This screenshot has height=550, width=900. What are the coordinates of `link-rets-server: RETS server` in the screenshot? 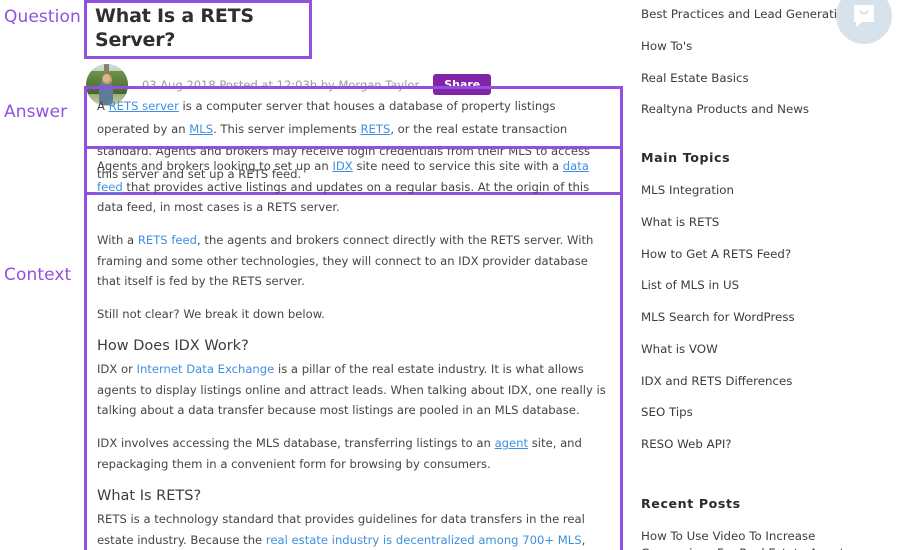 It's located at (144, 106).